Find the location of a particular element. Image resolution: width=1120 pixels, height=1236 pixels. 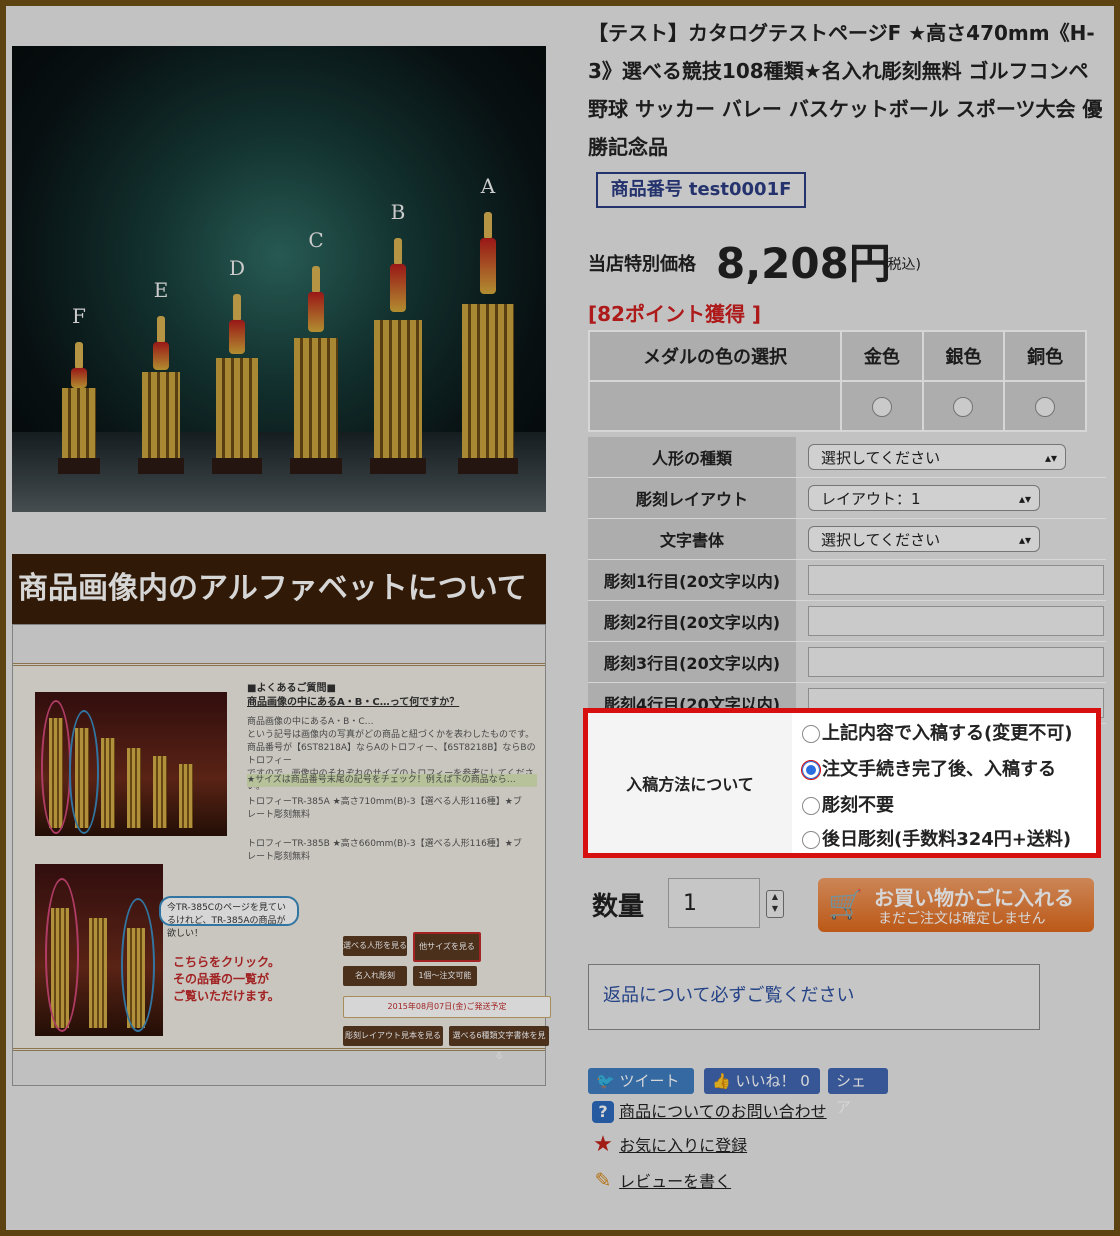

info-btn-doll: 選べる人形を見る is located at coordinates (375, 946).